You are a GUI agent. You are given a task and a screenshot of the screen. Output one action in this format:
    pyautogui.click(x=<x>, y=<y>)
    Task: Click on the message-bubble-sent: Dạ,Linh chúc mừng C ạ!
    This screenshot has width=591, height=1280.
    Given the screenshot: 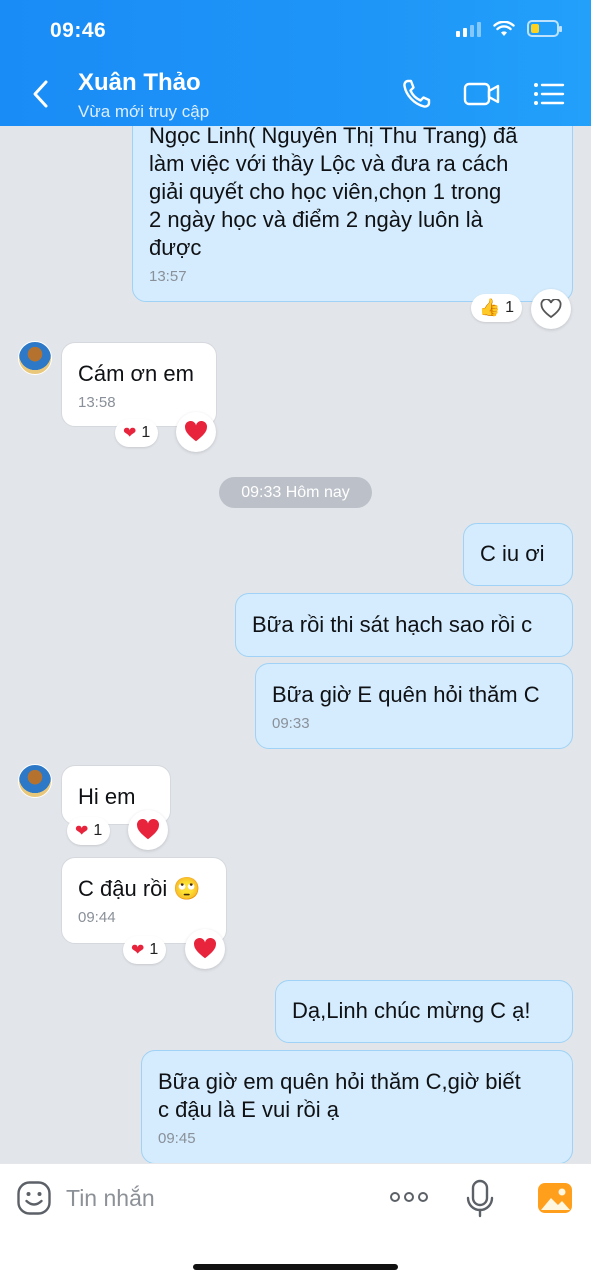 What is the action you would take?
    pyautogui.click(x=424, y=1011)
    